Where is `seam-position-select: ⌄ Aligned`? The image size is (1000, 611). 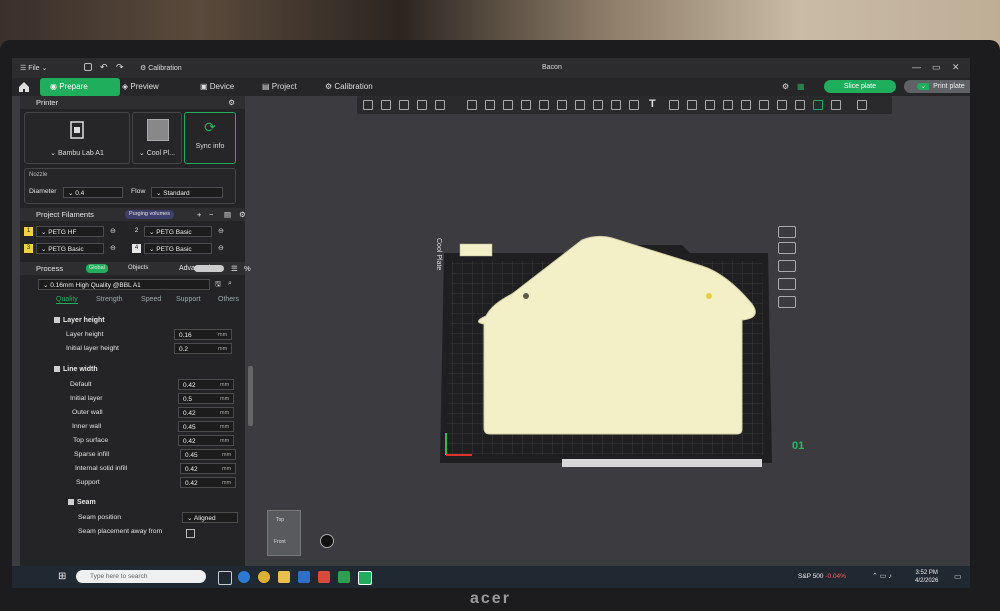
seam-position-select: ⌄ Aligned is located at coordinates (210, 517).